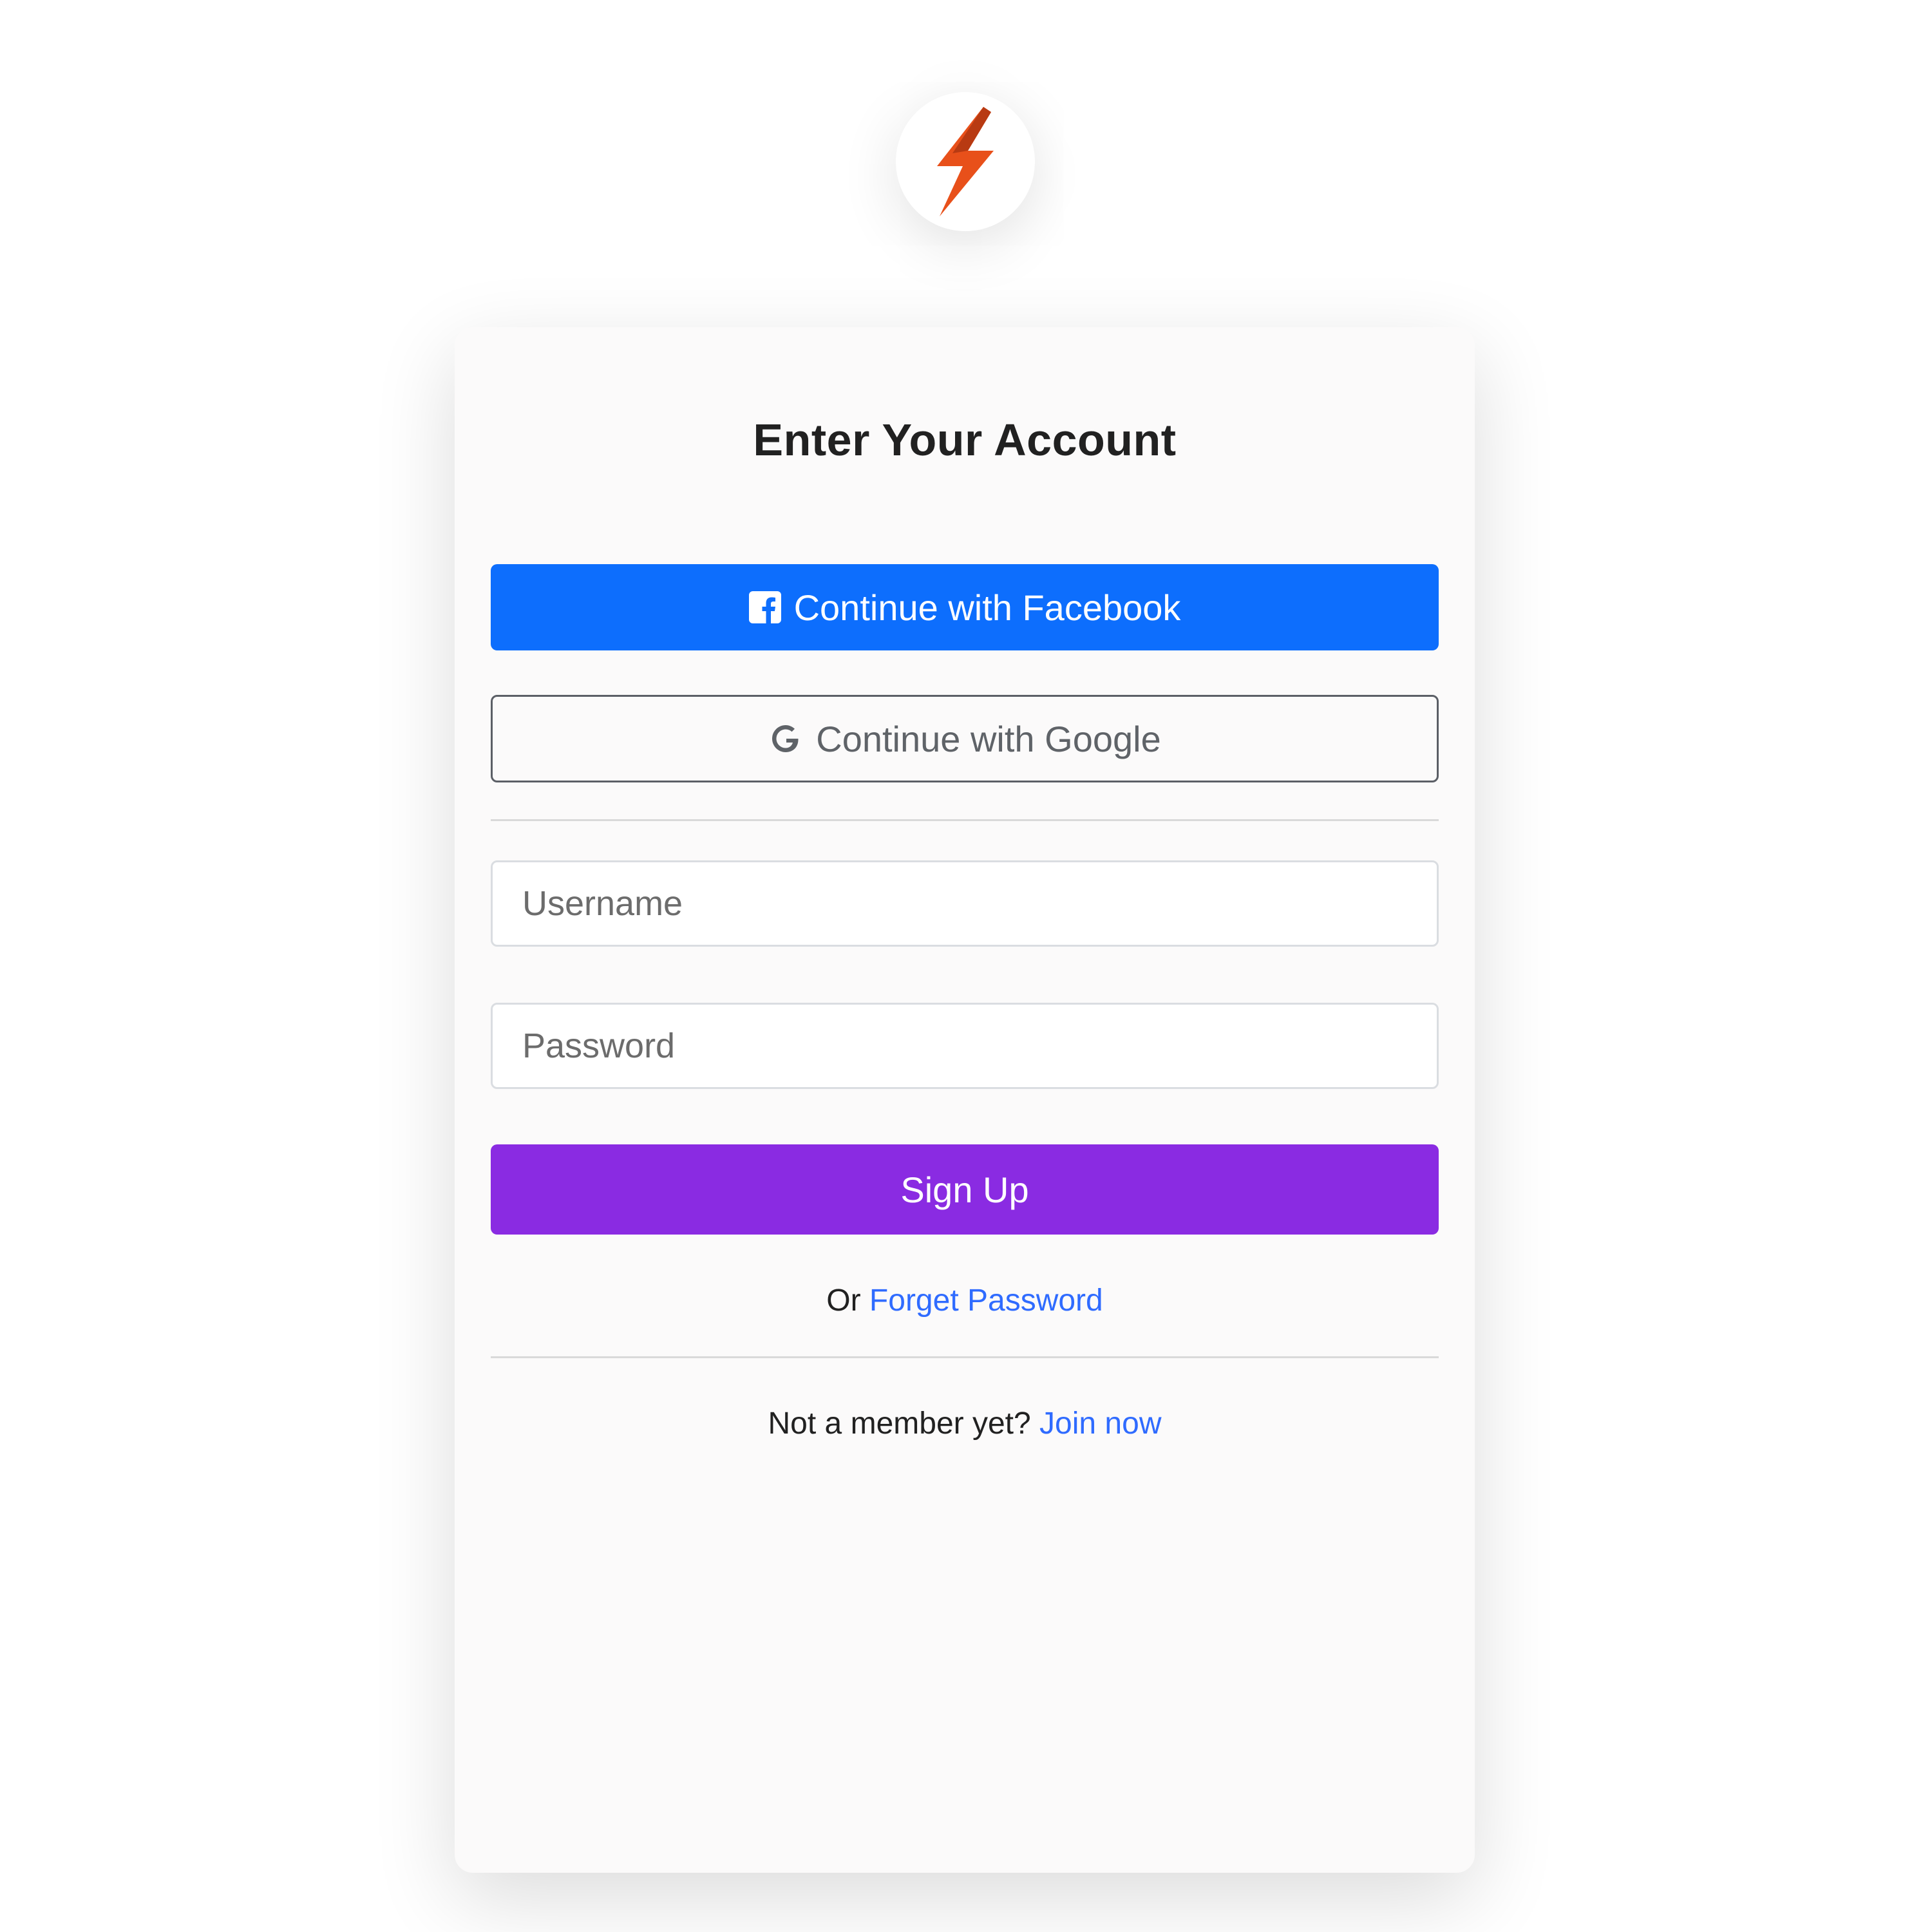 The image size is (1932, 1932). Describe the element at coordinates (764, 607) in the screenshot. I see `facebook-icon` at that location.